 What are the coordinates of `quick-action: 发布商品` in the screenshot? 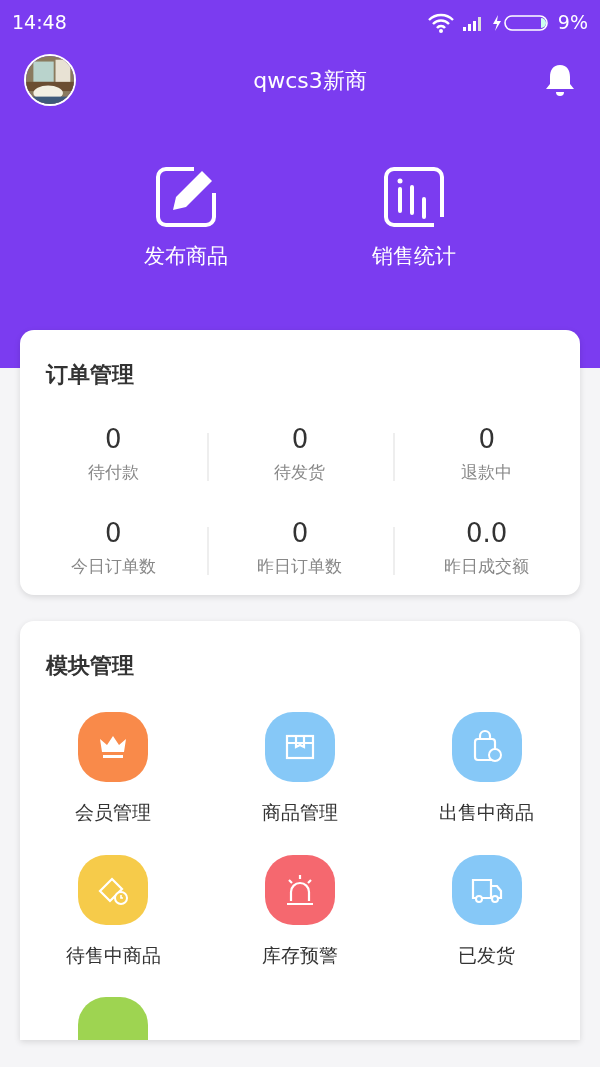 It's located at (186, 219).